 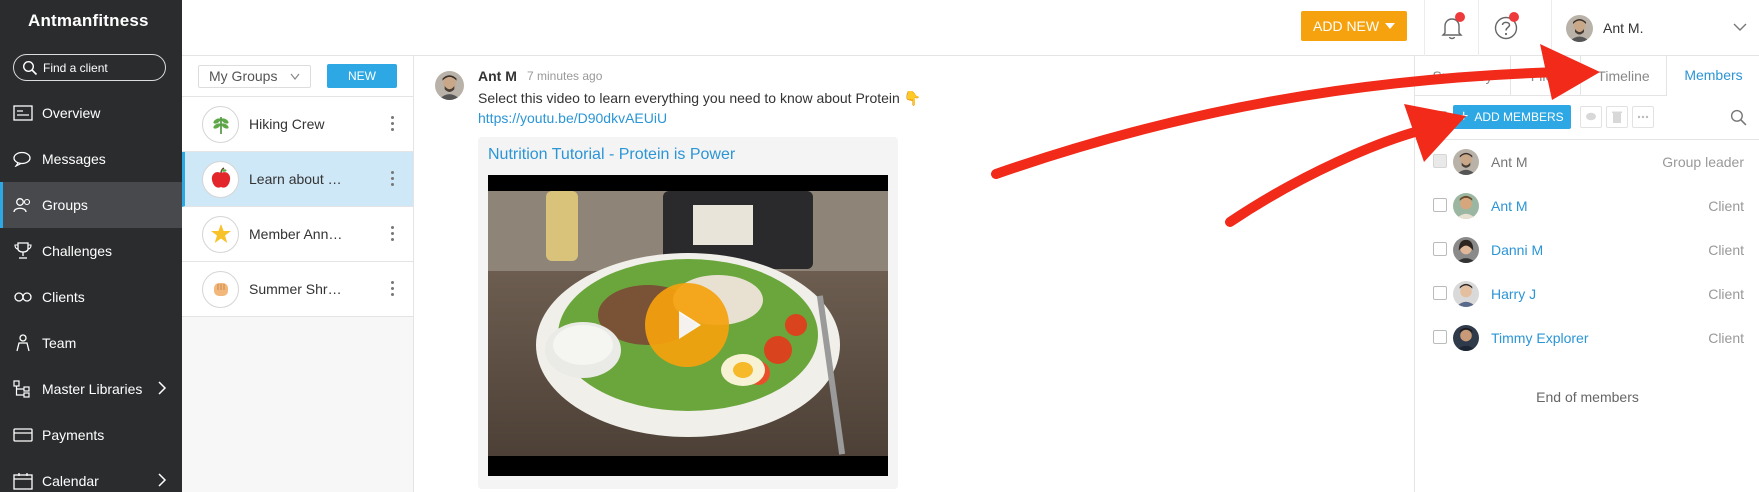 I want to click on member-row: Danni M Client, so click(x=1587, y=250).